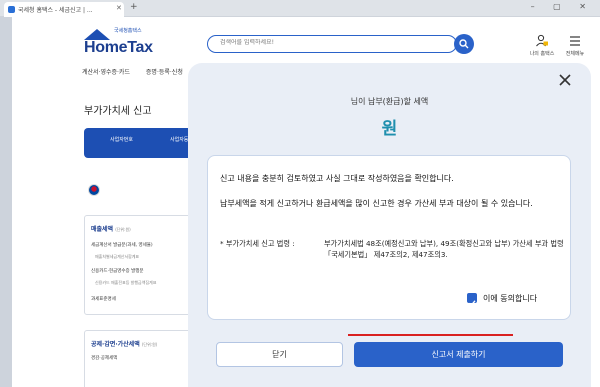  I want to click on list-item: 세금계산서 발급분(과세, 영세율), so click(122, 245).